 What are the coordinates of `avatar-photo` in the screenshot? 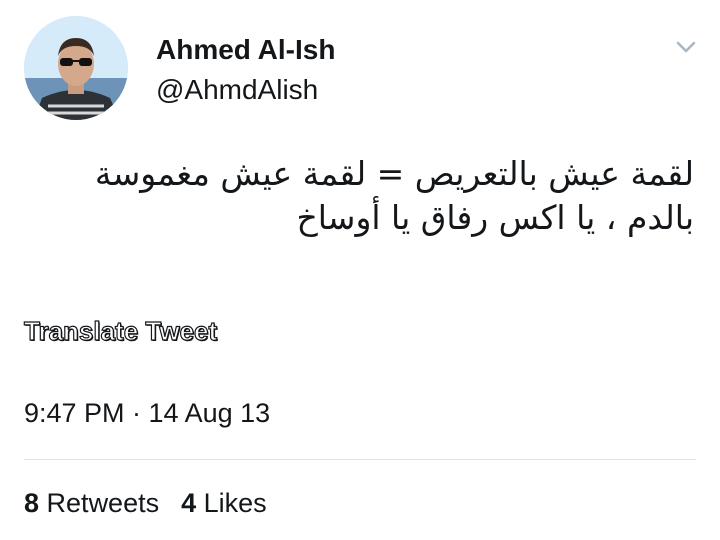 It's located at (76, 68).